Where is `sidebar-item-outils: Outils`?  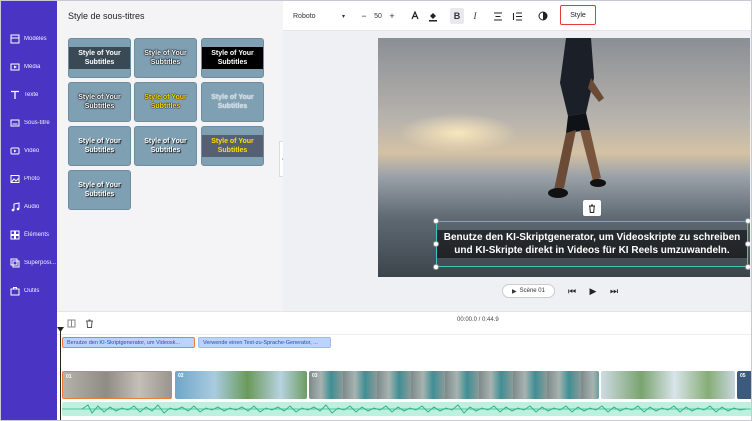
sidebar-item-outils: Outils is located at coordinates (29, 291).